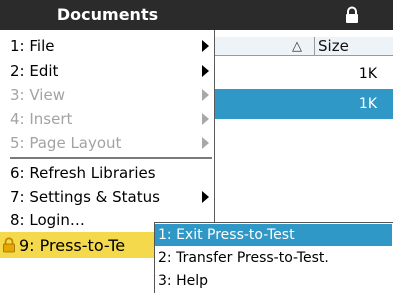  What do you see at coordinates (107, 15) in the screenshot?
I see `menu-title: Documents` at bounding box center [107, 15].